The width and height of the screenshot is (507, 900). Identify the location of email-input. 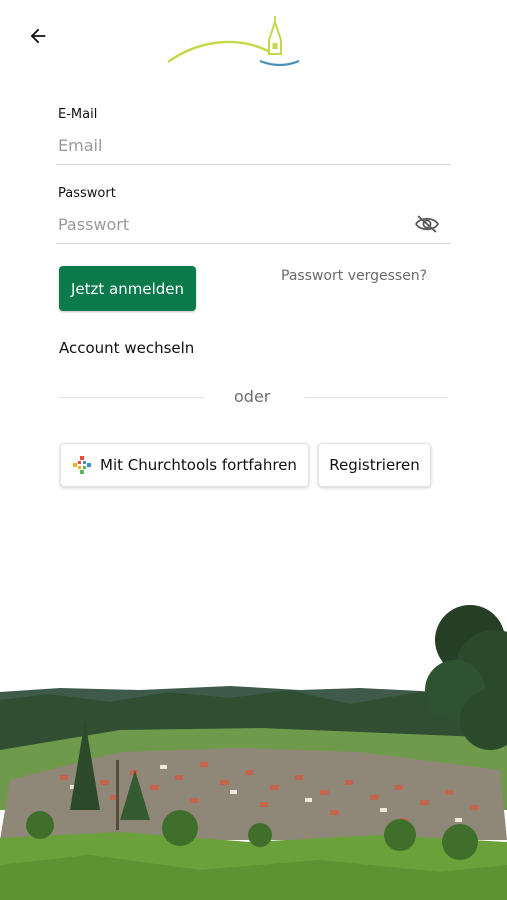
(255, 145).